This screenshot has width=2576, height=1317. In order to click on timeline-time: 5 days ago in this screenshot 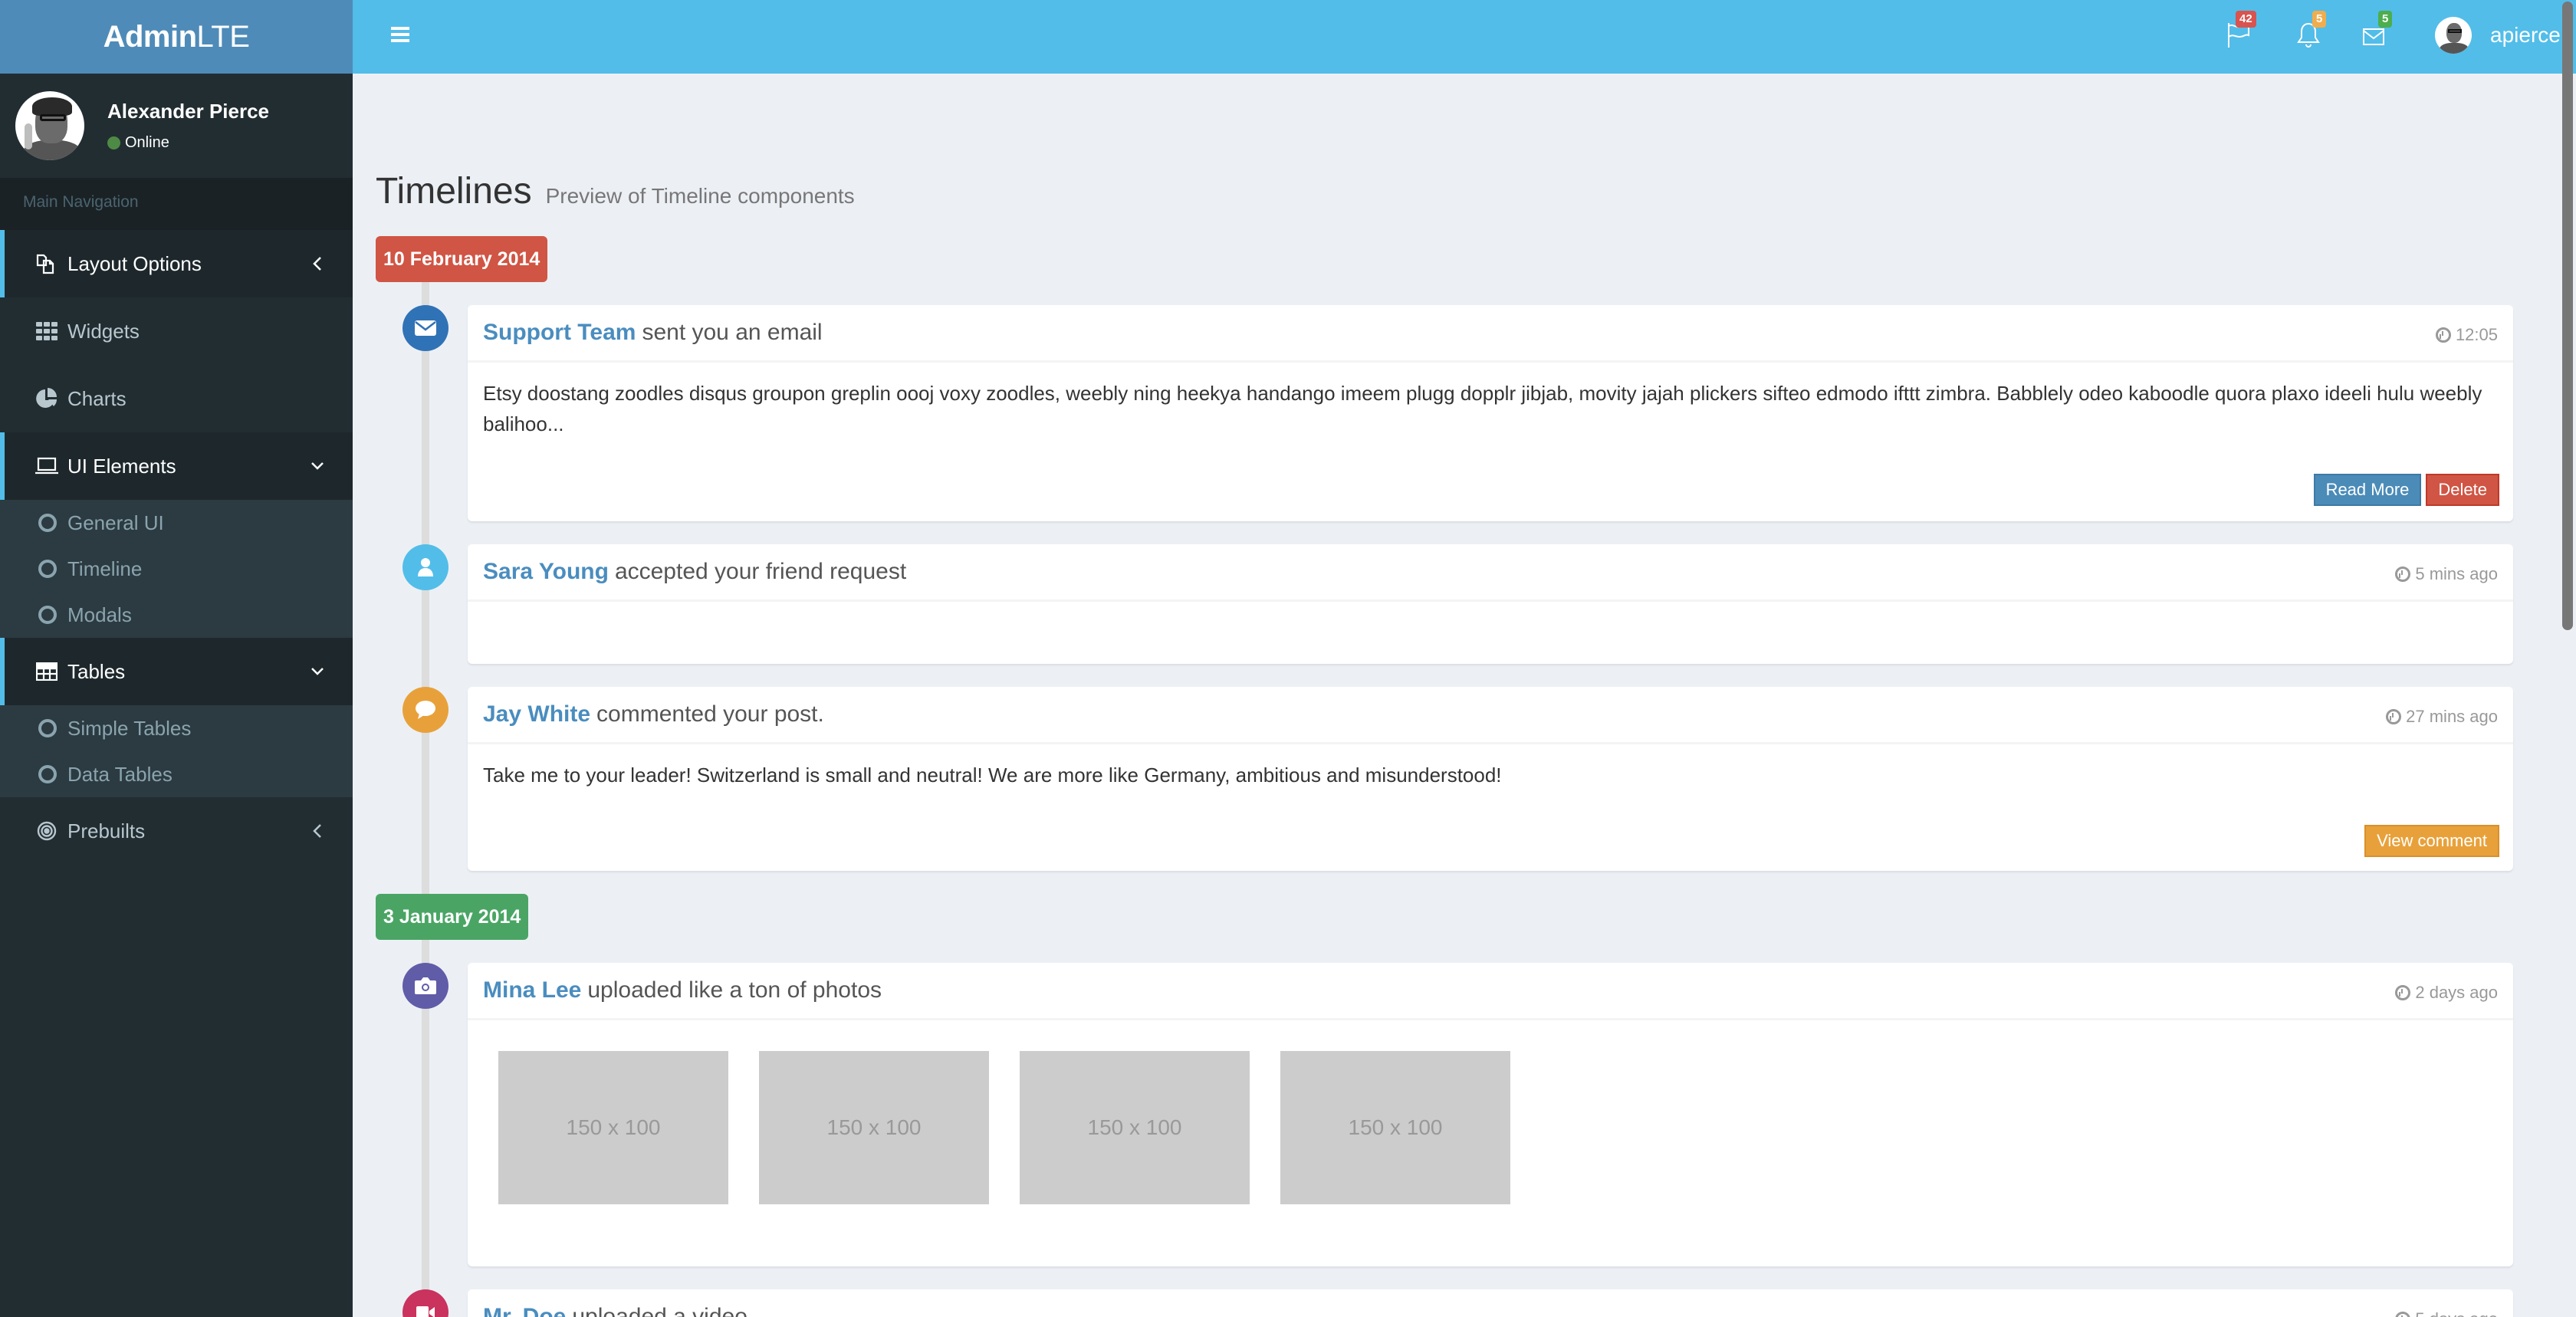, I will do `click(2446, 1313)`.